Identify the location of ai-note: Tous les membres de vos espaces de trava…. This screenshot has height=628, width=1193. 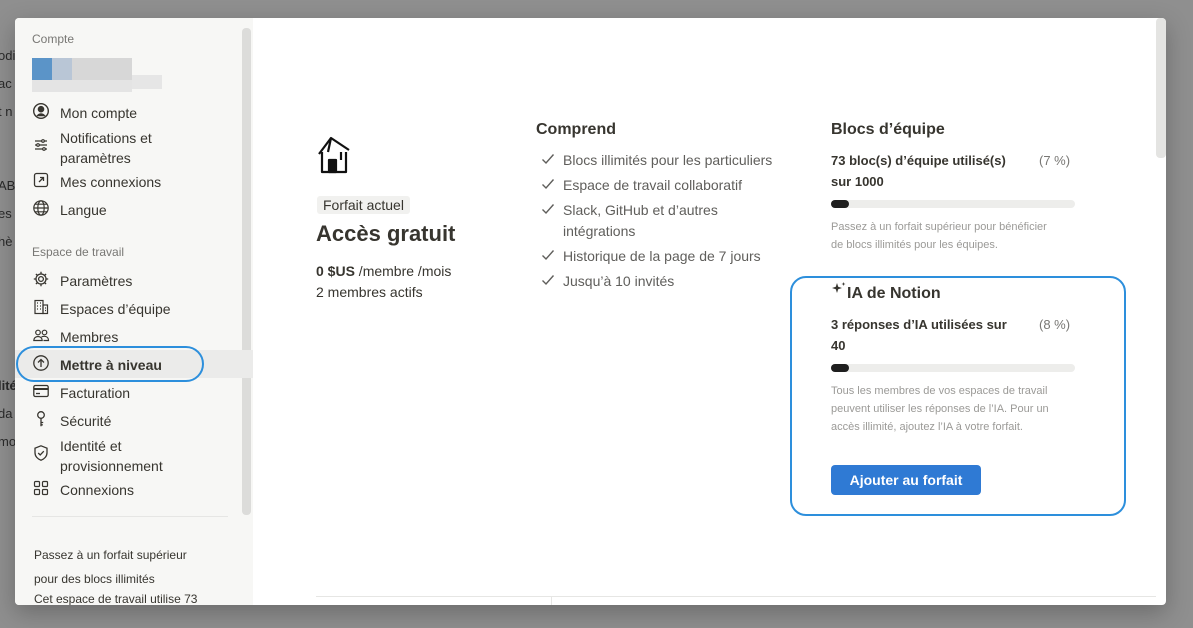
(940, 409).